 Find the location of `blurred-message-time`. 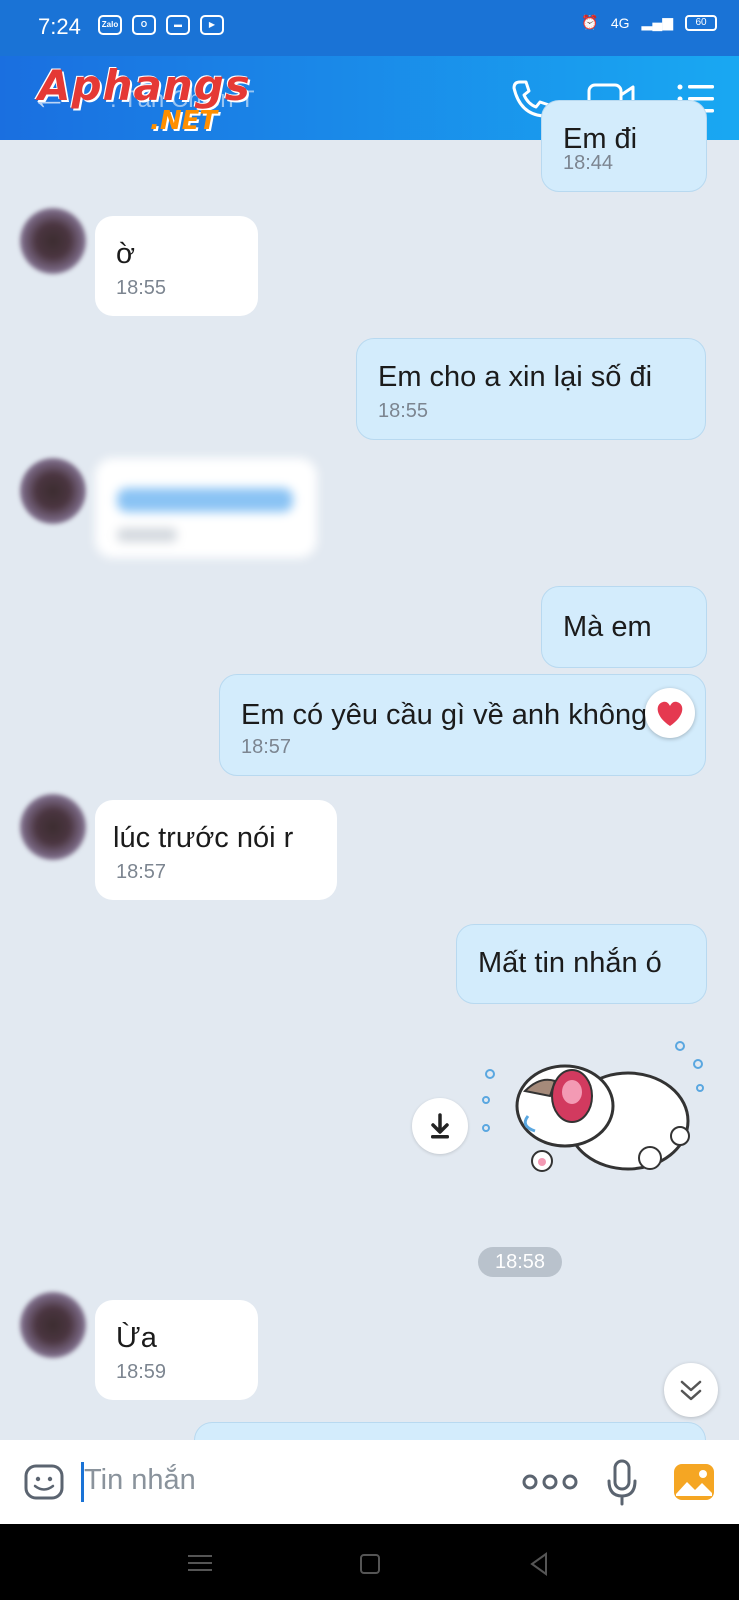

blurred-message-time is located at coordinates (147, 535).